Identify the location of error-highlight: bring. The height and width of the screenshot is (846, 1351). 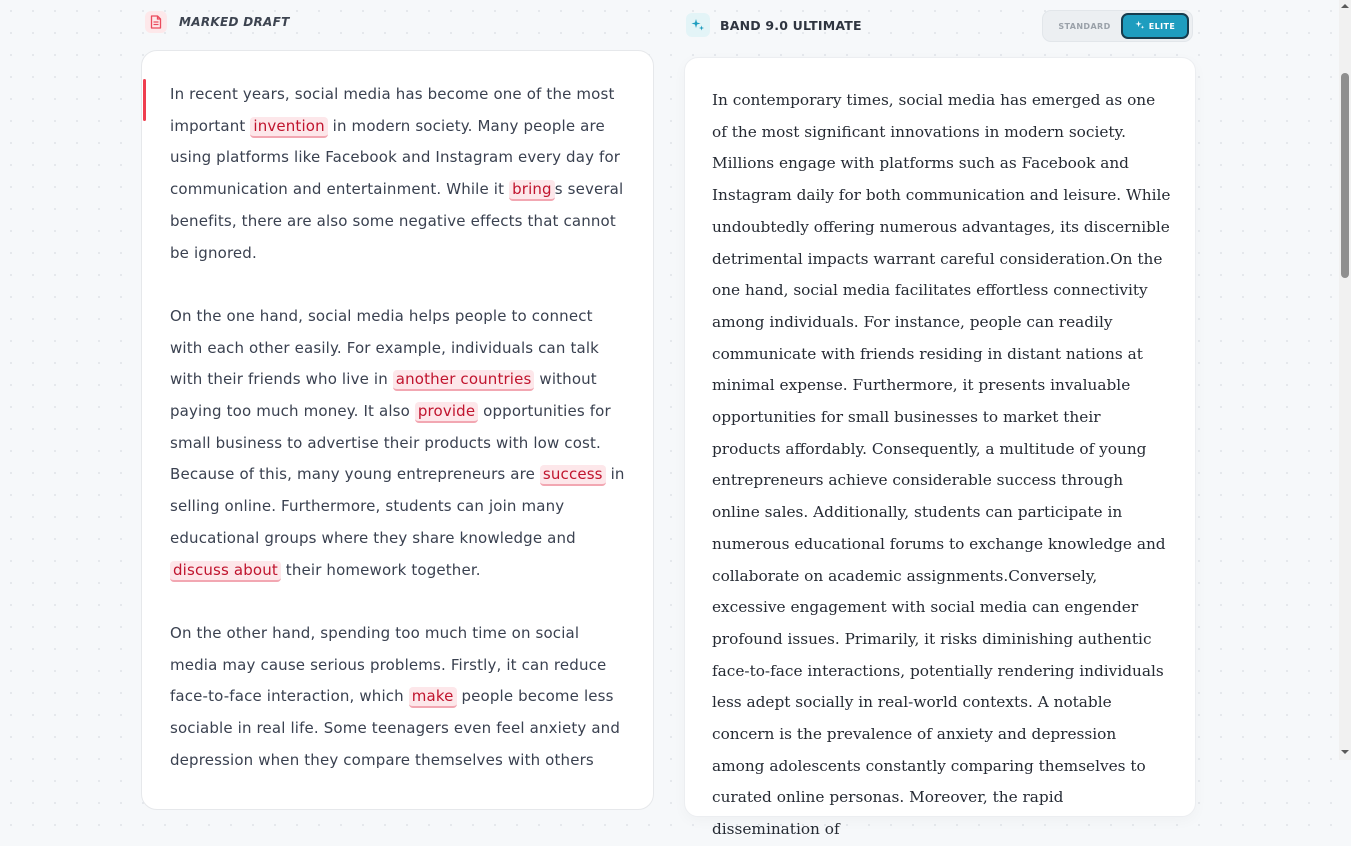
(532, 191).